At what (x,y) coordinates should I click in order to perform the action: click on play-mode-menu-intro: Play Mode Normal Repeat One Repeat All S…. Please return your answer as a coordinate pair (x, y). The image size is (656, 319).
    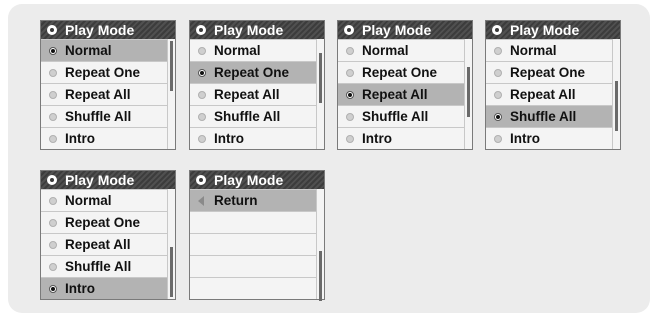
    Looking at the image, I should click on (108, 235).